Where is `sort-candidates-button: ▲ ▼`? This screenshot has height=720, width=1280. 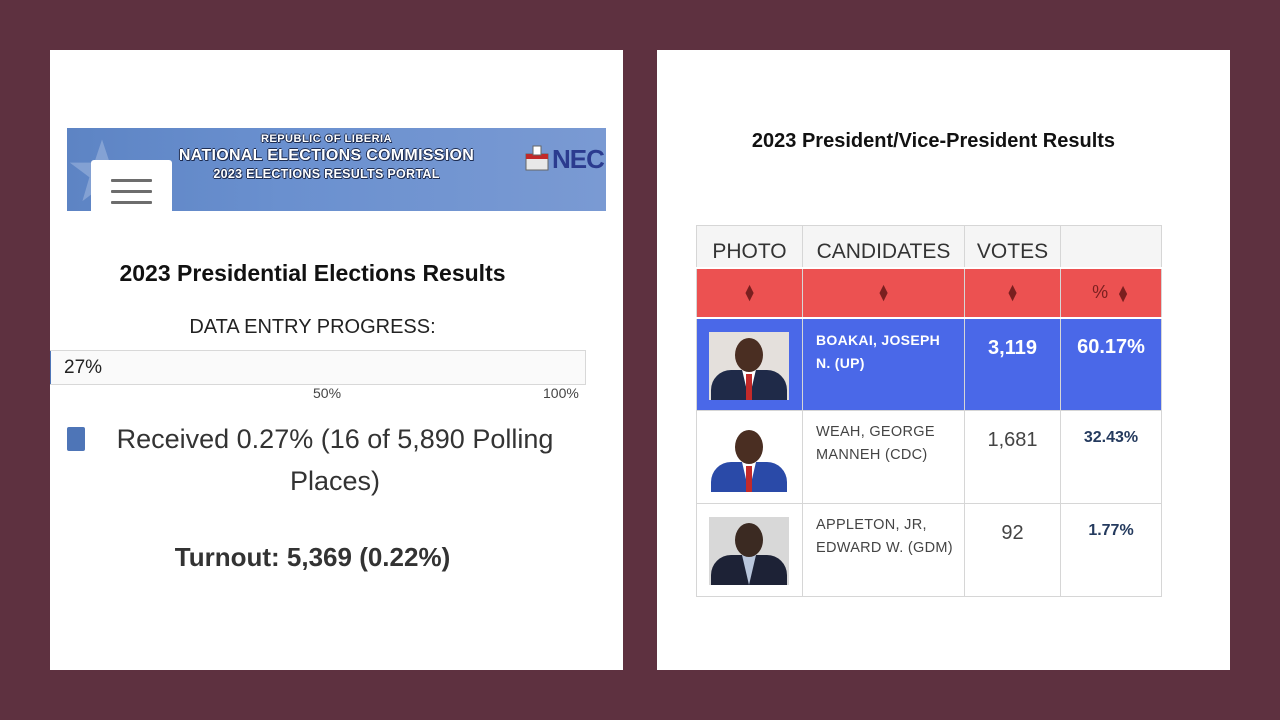 sort-candidates-button: ▲ ▼ is located at coordinates (883, 292).